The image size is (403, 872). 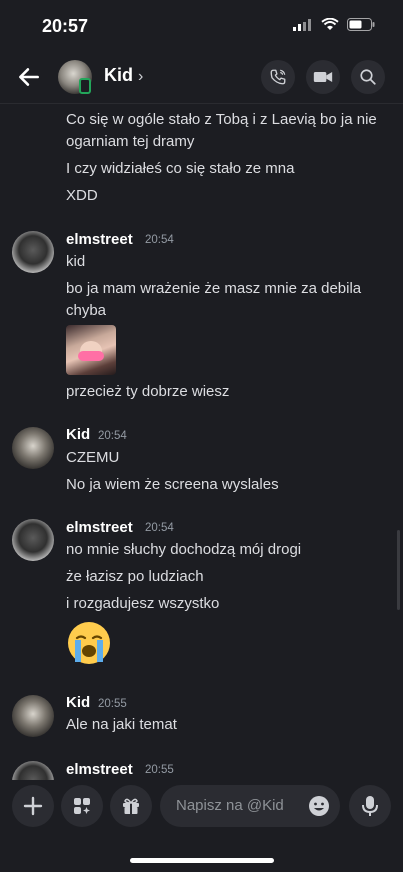 I want to click on search-icon, so click(x=368, y=77).